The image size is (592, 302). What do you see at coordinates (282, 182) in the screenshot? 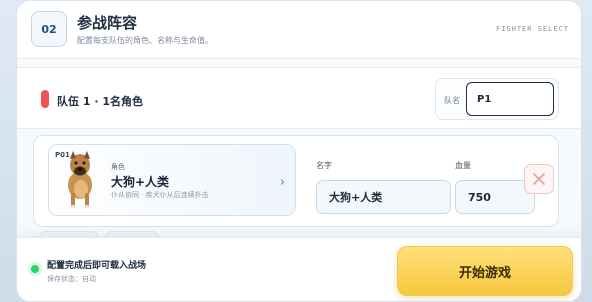
I see `chevron-right-icon: ›` at bounding box center [282, 182].